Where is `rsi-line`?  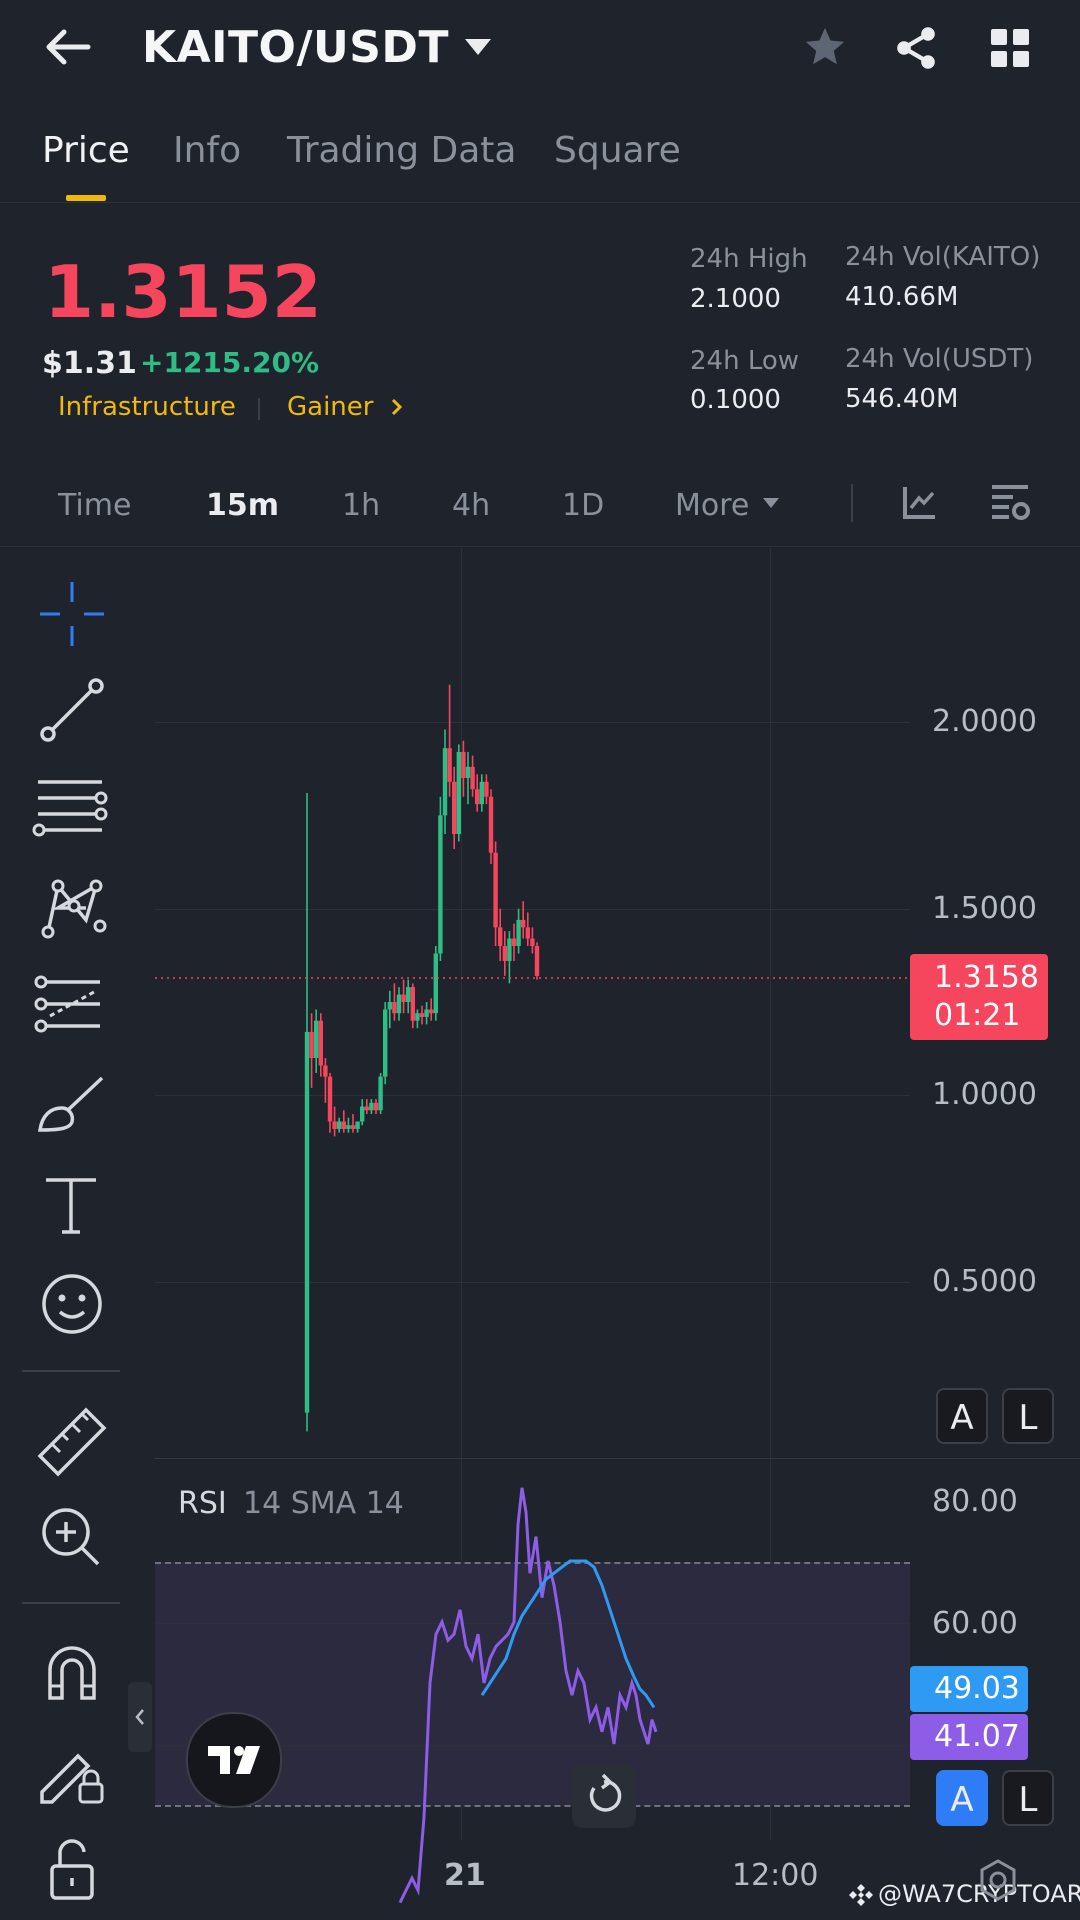
rsi-line is located at coordinates (528, 1695).